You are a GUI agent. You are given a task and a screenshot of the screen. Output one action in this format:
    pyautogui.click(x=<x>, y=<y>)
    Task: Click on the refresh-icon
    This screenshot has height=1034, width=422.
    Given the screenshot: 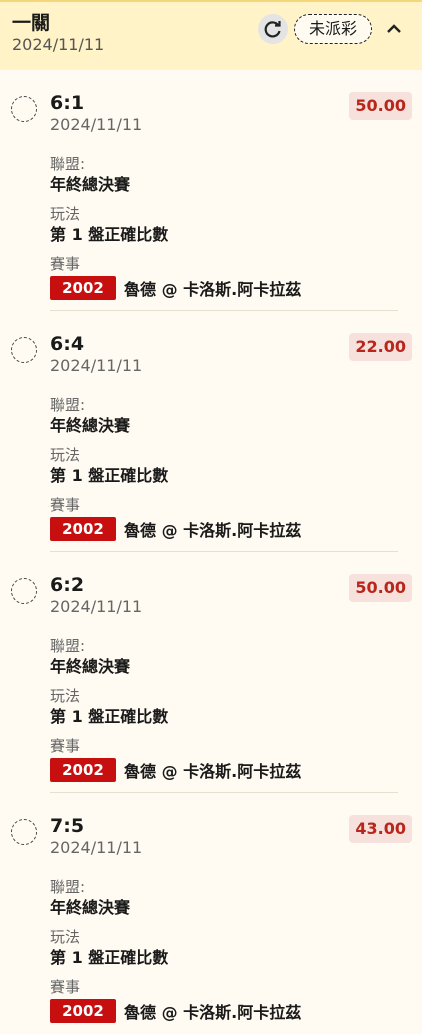 What is the action you would take?
    pyautogui.click(x=272, y=29)
    